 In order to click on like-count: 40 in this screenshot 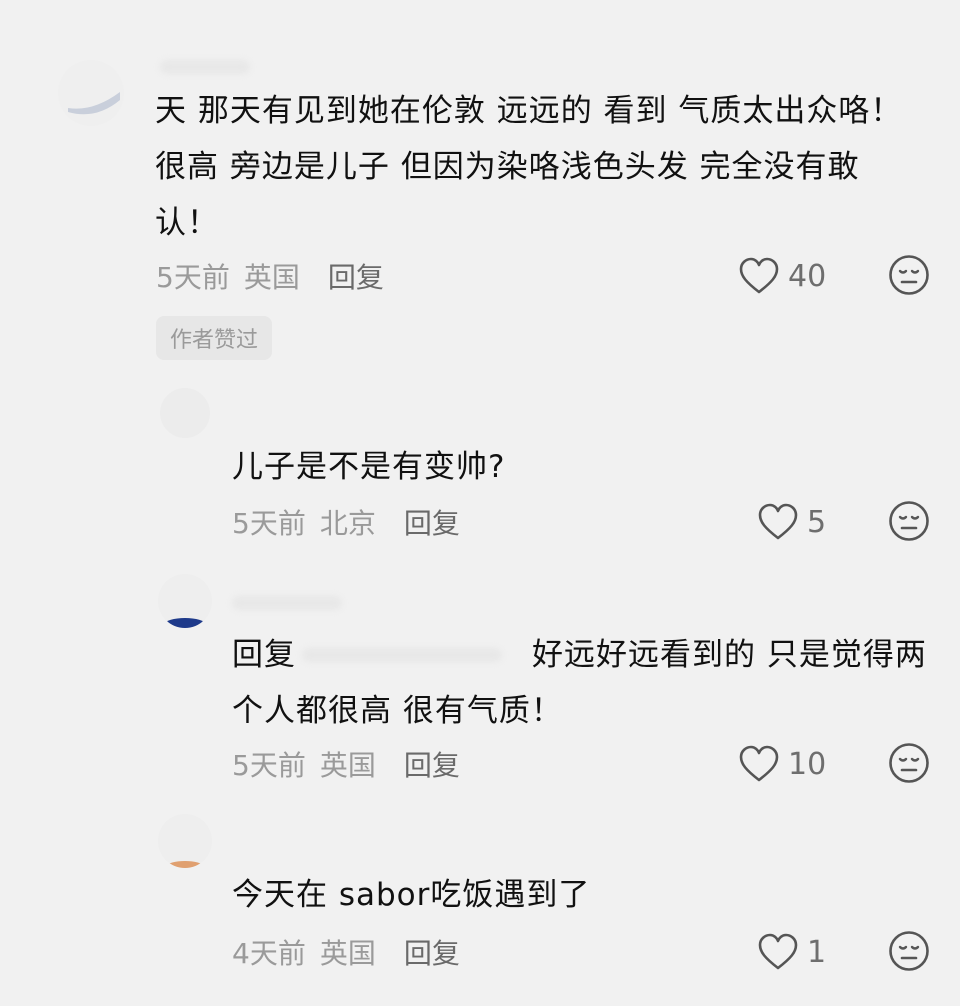, I will do `click(807, 276)`.